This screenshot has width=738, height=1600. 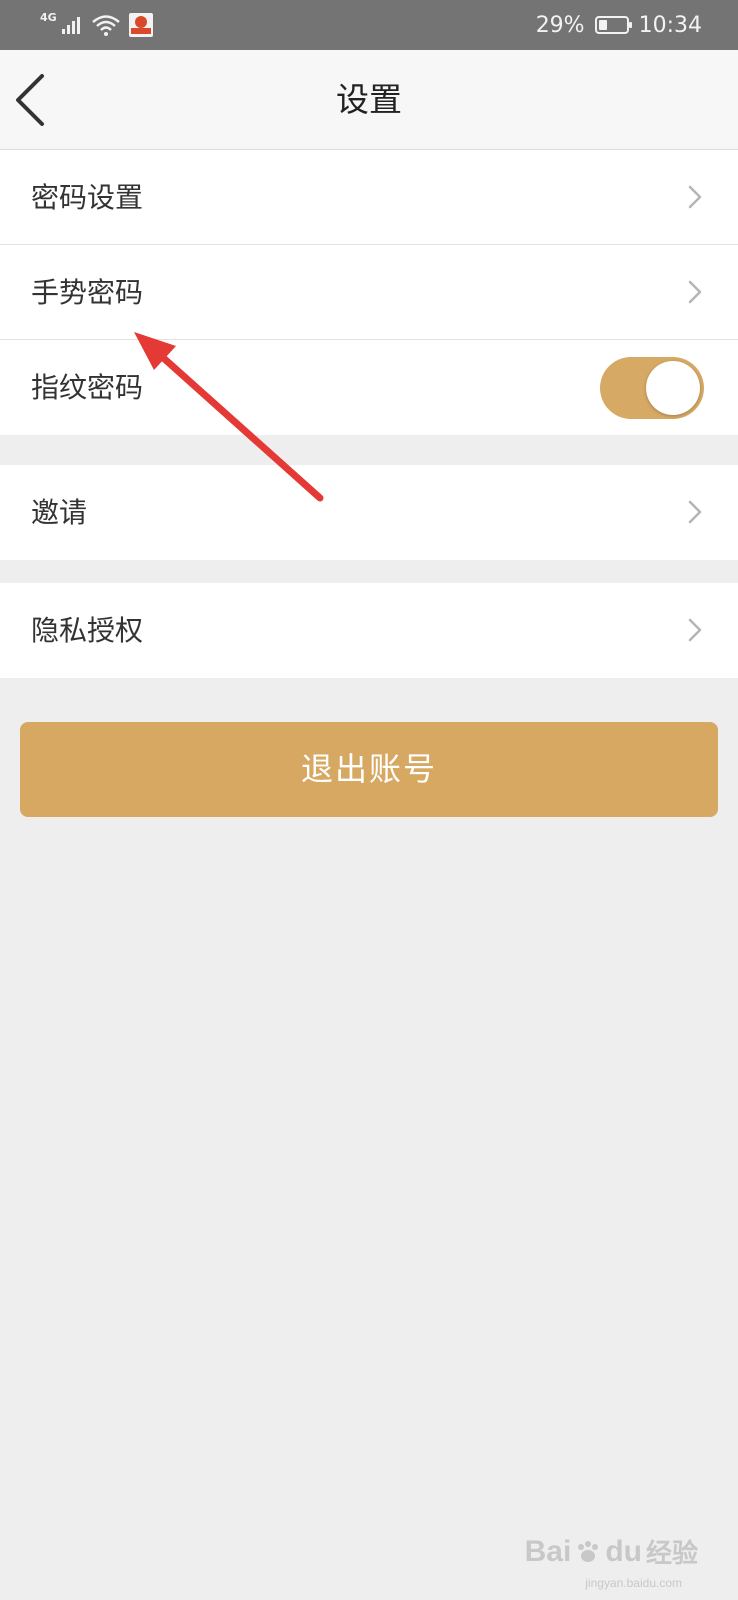 I want to click on status-time: 10:34, so click(x=670, y=25).